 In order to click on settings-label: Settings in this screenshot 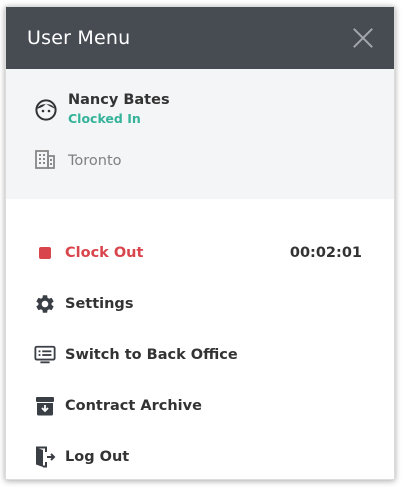, I will do `click(99, 303)`.